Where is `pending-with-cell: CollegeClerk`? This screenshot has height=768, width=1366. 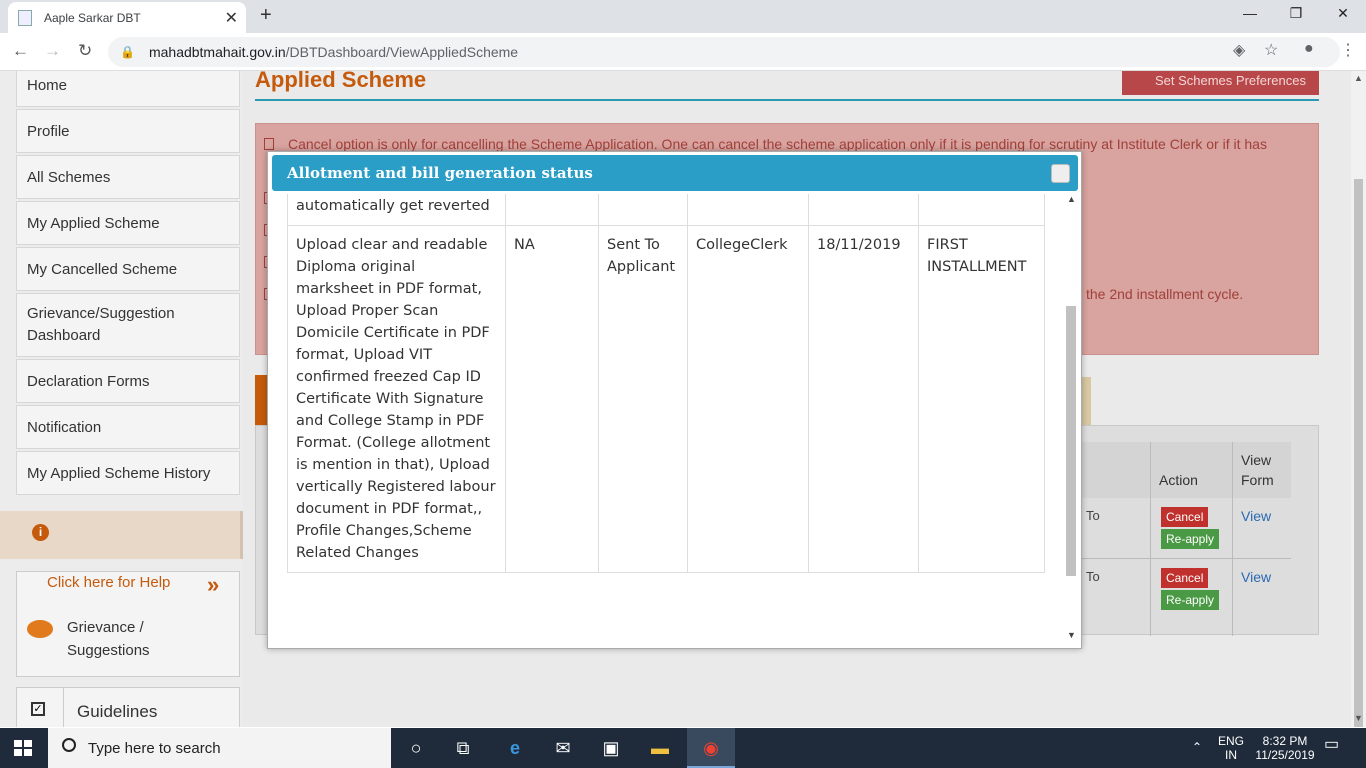 pending-with-cell: CollegeClerk is located at coordinates (748, 399).